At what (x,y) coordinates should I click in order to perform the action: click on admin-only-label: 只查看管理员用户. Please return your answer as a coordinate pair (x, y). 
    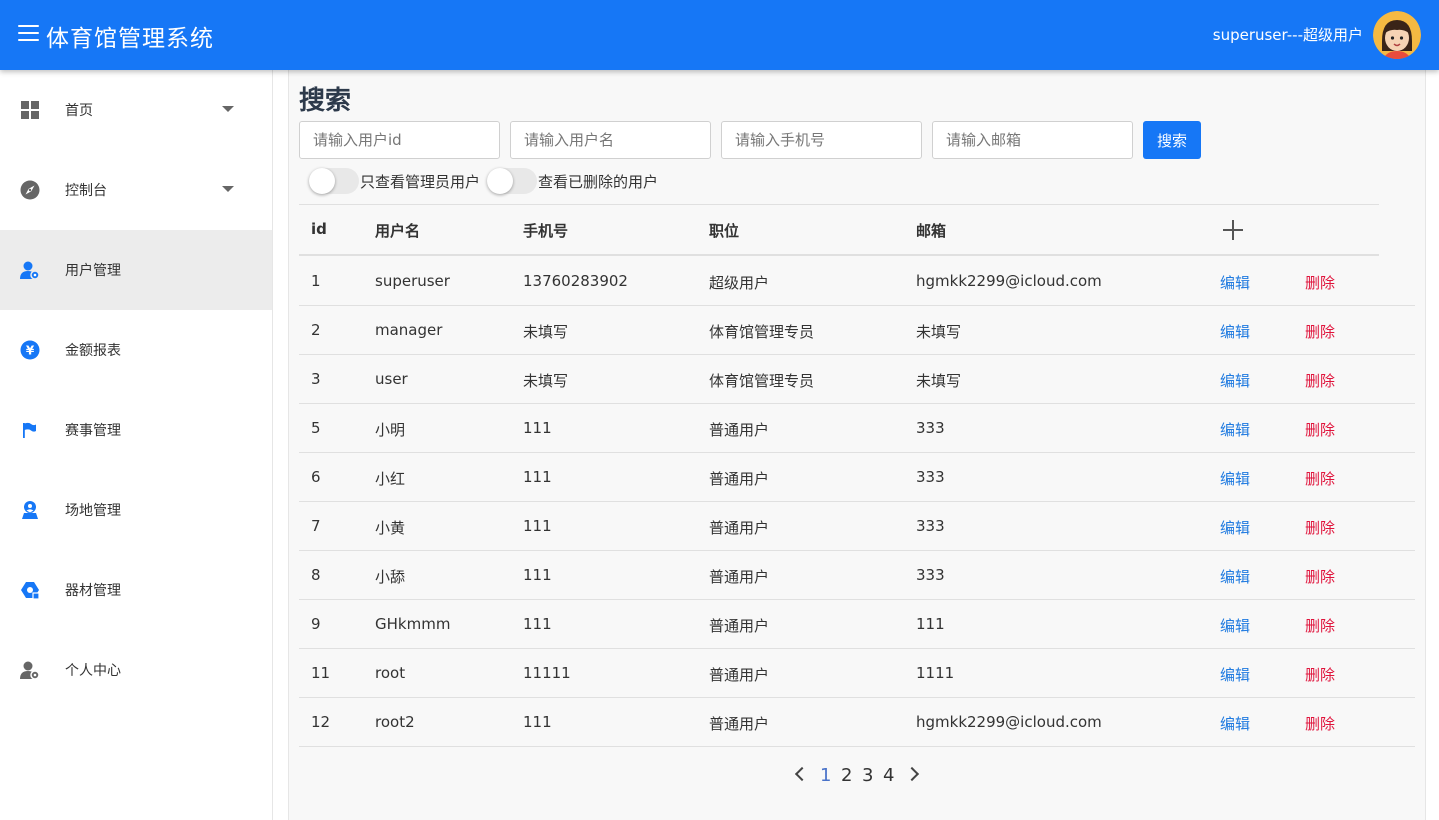
    Looking at the image, I should click on (420, 182).